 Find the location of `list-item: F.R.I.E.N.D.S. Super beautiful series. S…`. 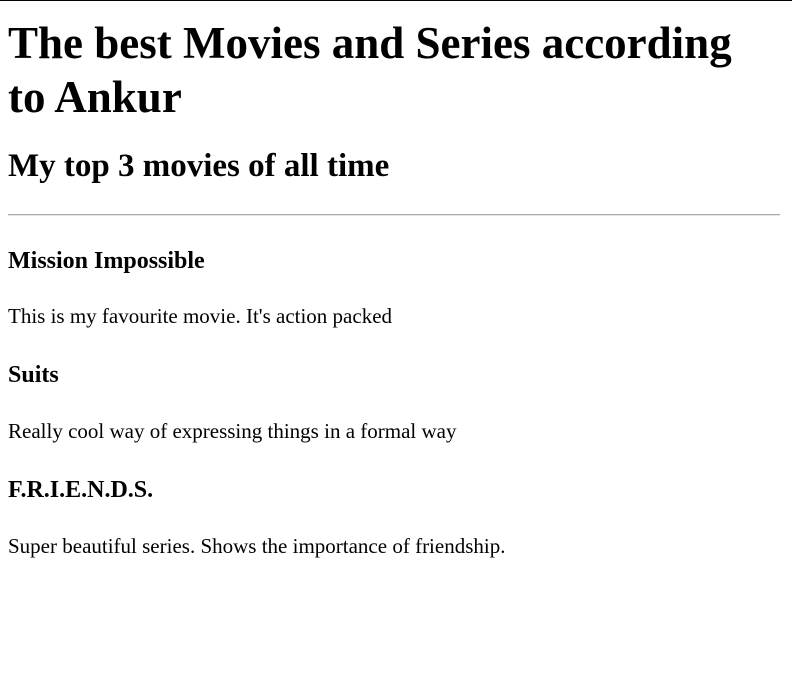

list-item: F.R.I.E.N.D.S. Super beautiful series. S… is located at coordinates (394, 517).